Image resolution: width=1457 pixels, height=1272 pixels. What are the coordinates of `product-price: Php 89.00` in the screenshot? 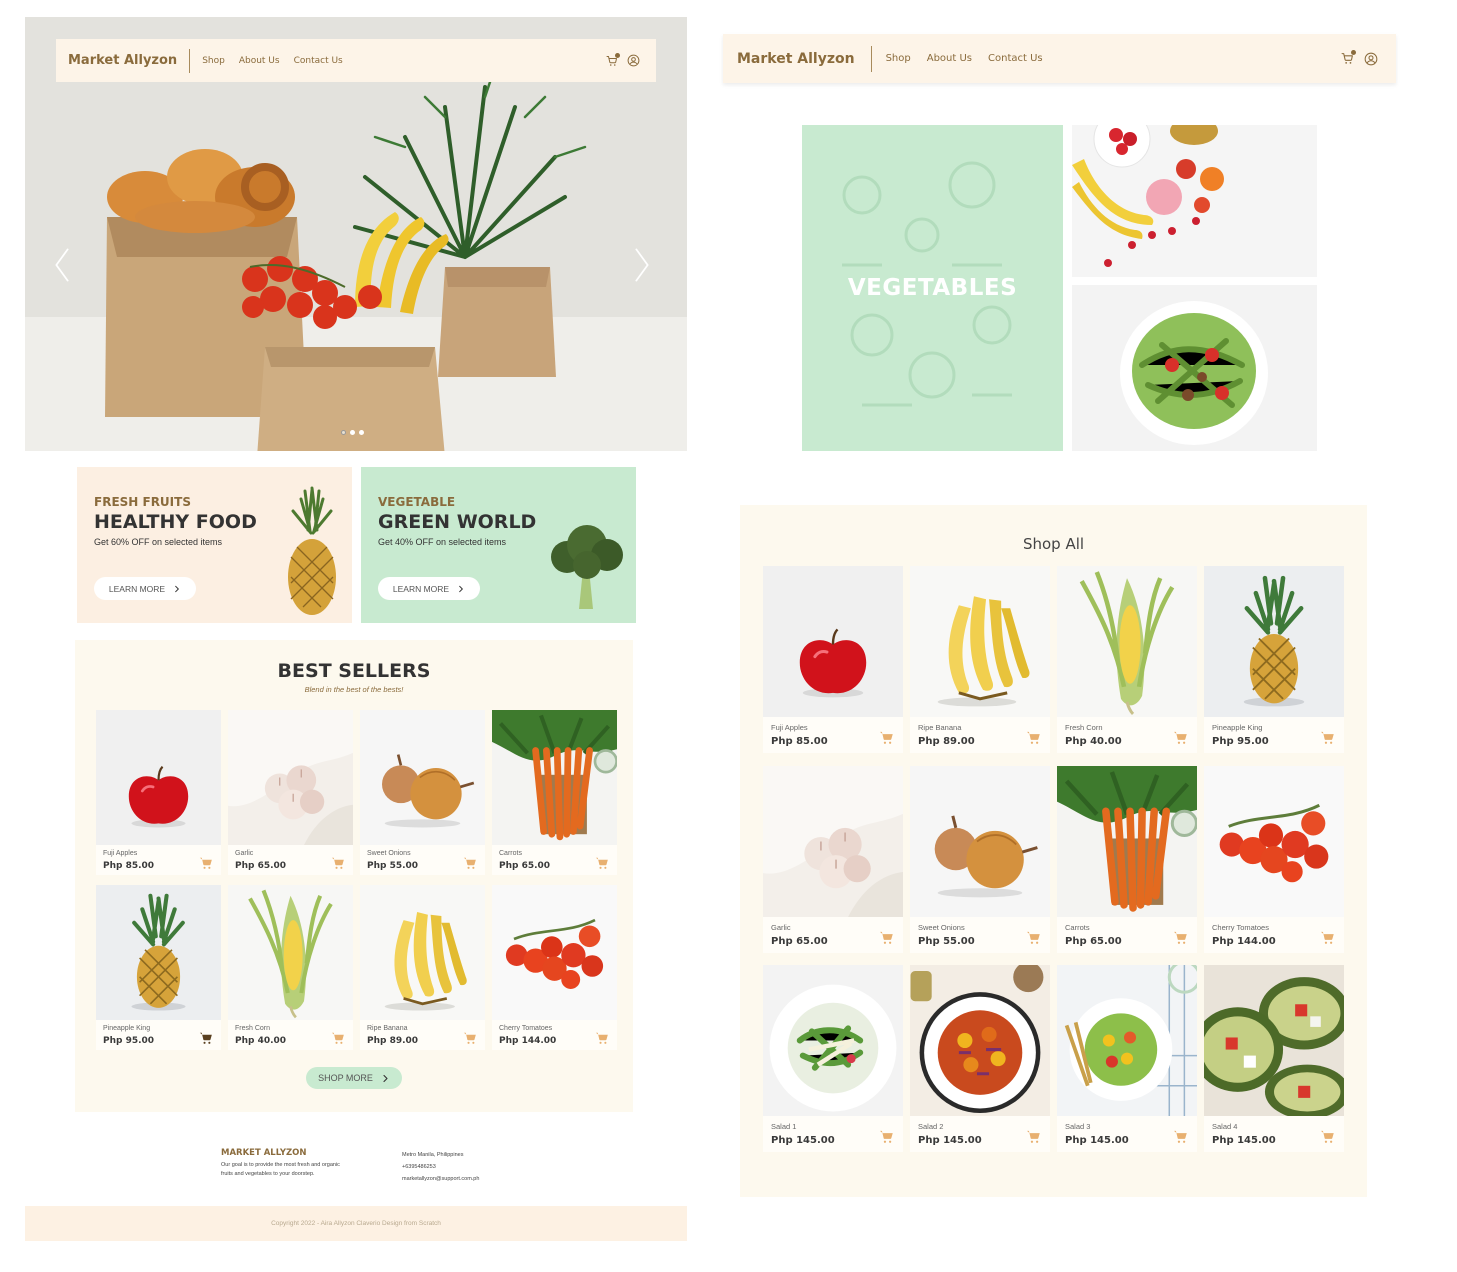 It's located at (393, 1041).